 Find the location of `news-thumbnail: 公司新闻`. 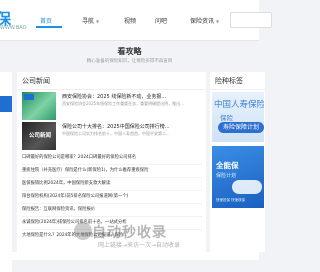

news-thumbnail: 公司新闻 is located at coordinates (39, 136).